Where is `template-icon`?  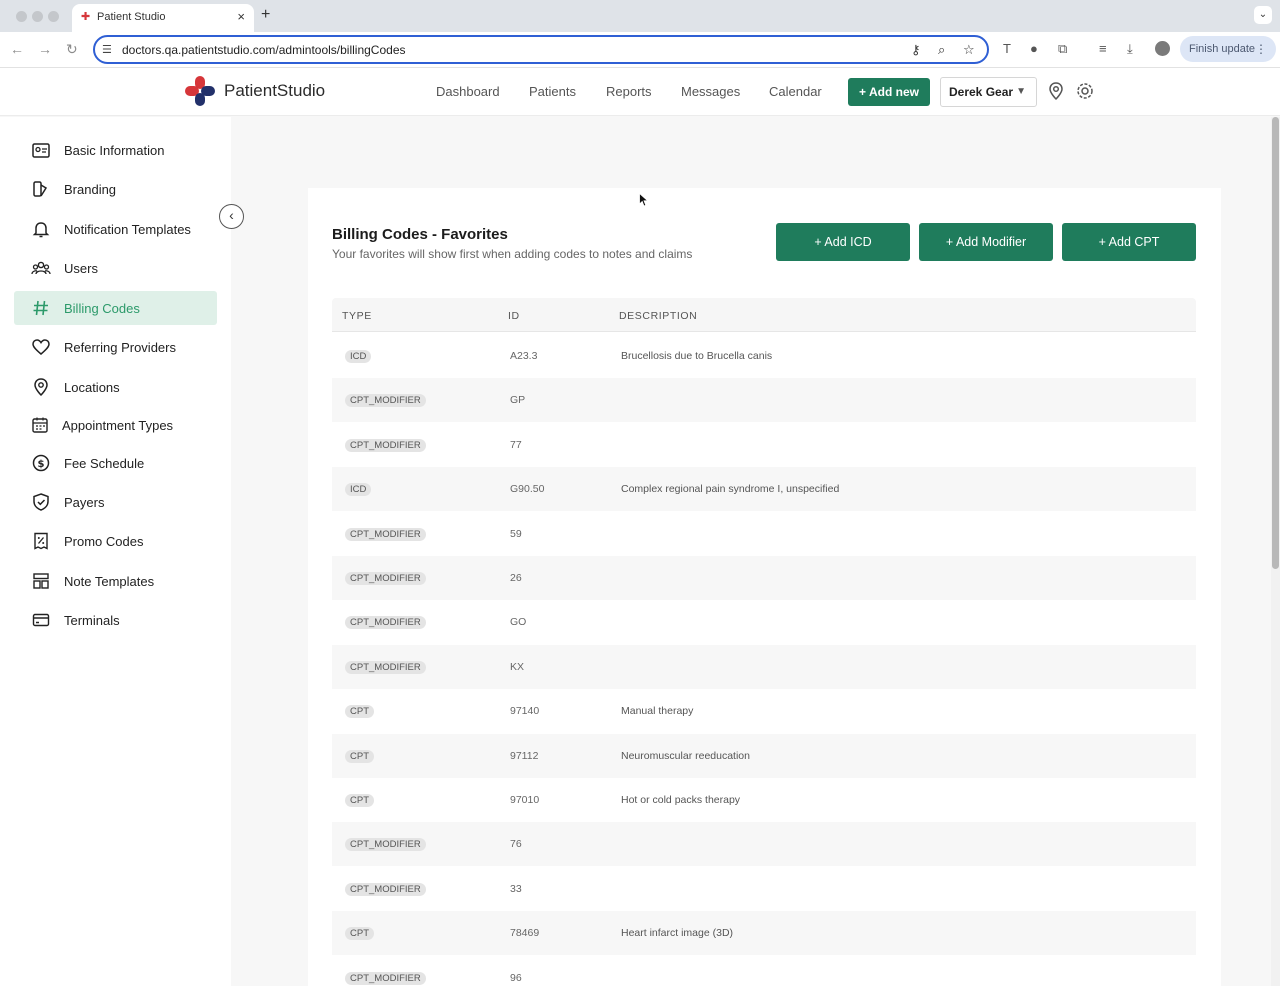 template-icon is located at coordinates (41, 581).